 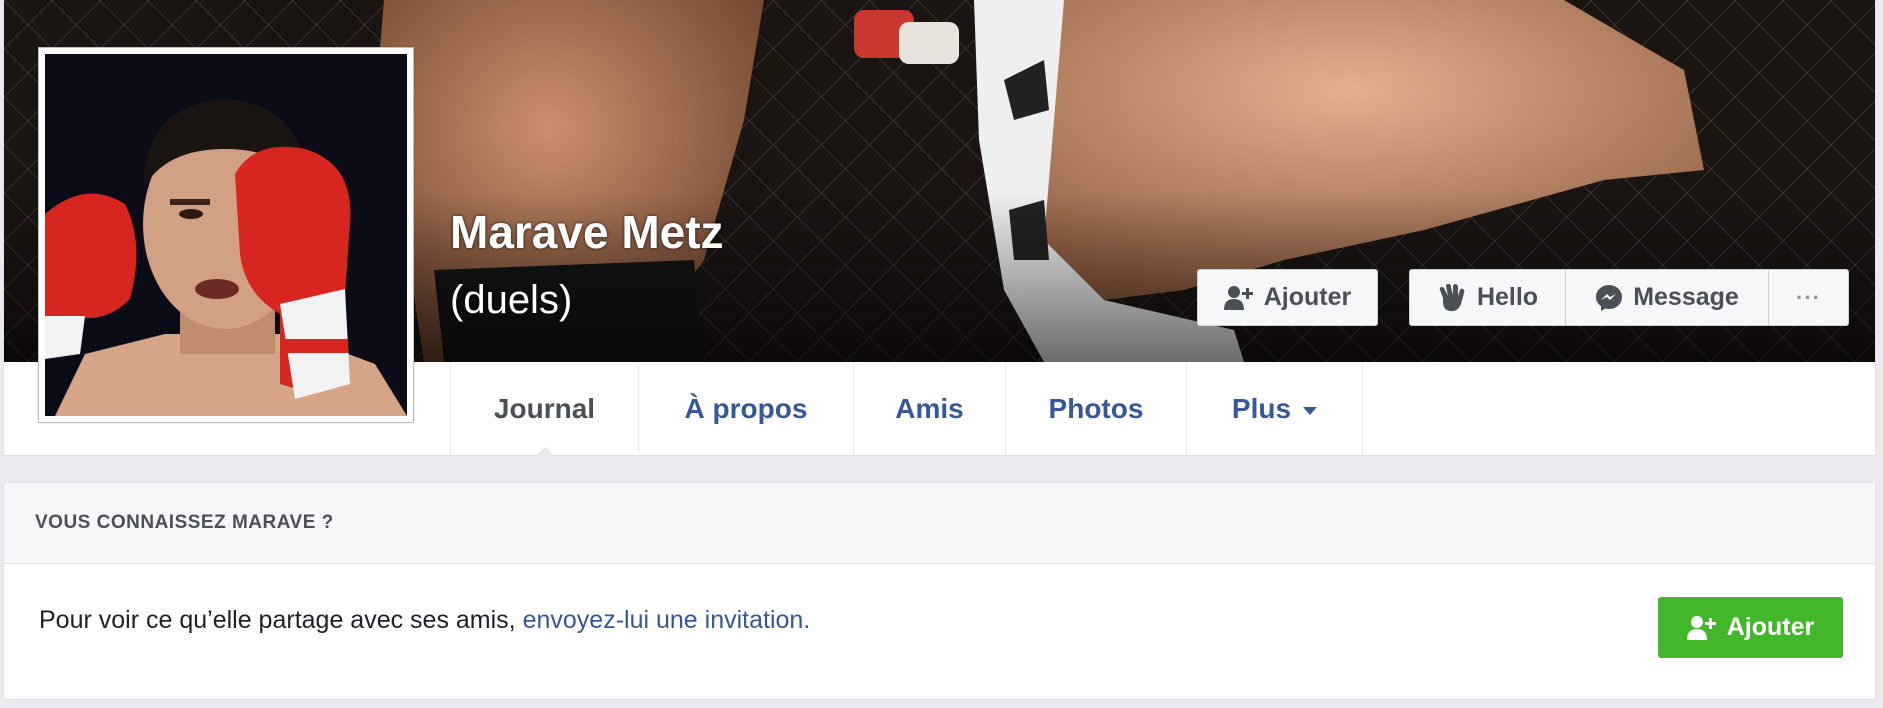 What do you see at coordinates (1452, 297) in the screenshot?
I see `wave-hand-icon` at bounding box center [1452, 297].